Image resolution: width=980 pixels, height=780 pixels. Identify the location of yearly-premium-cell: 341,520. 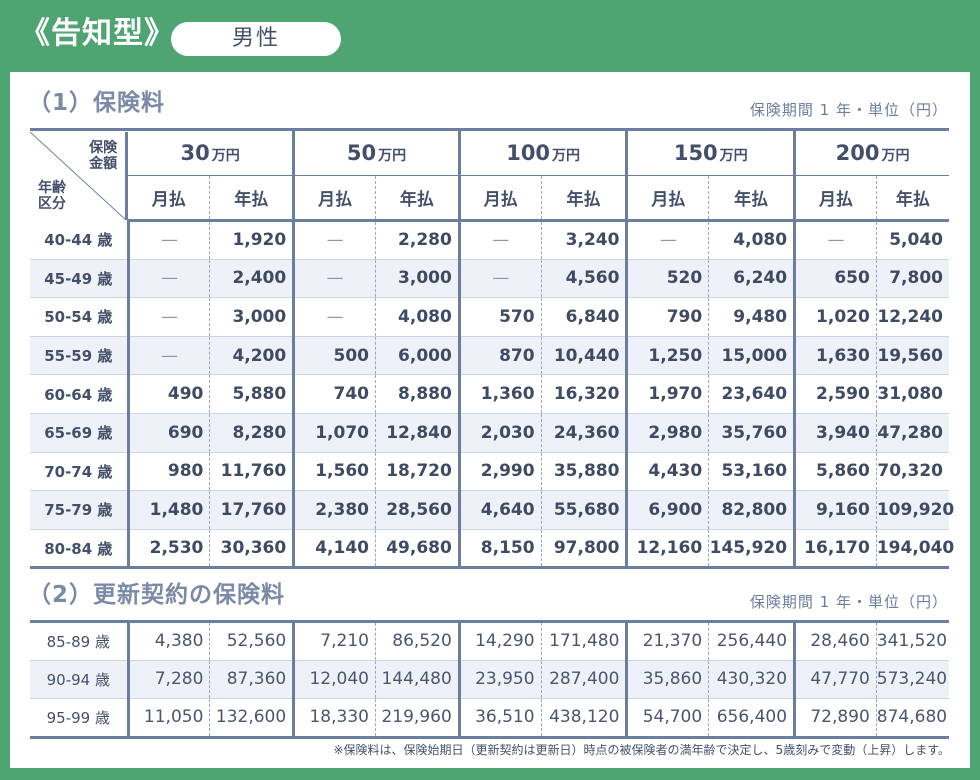
(912, 641).